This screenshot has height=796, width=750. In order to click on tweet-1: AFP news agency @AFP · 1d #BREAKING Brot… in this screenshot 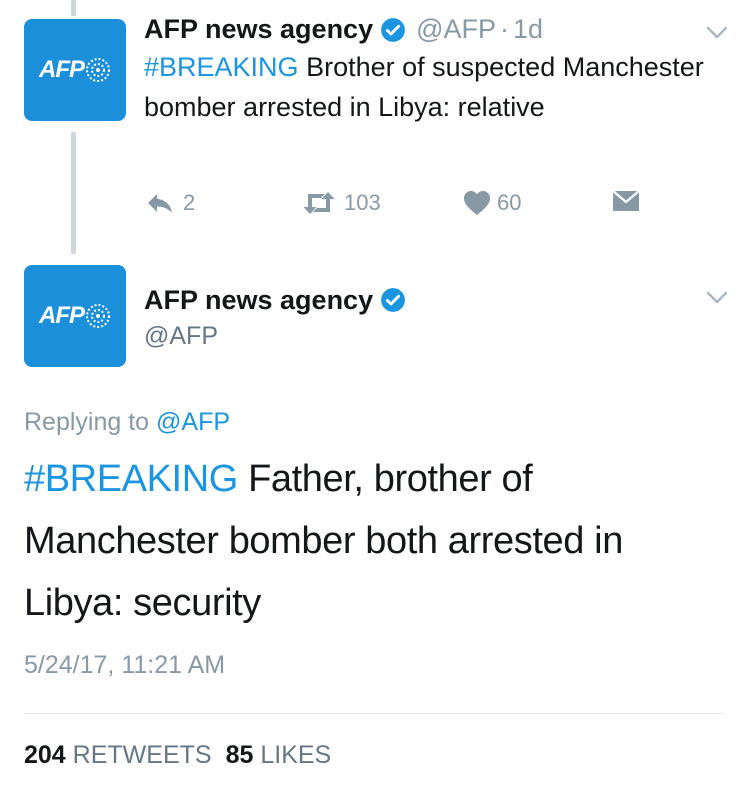, I will do `click(424, 70)`.